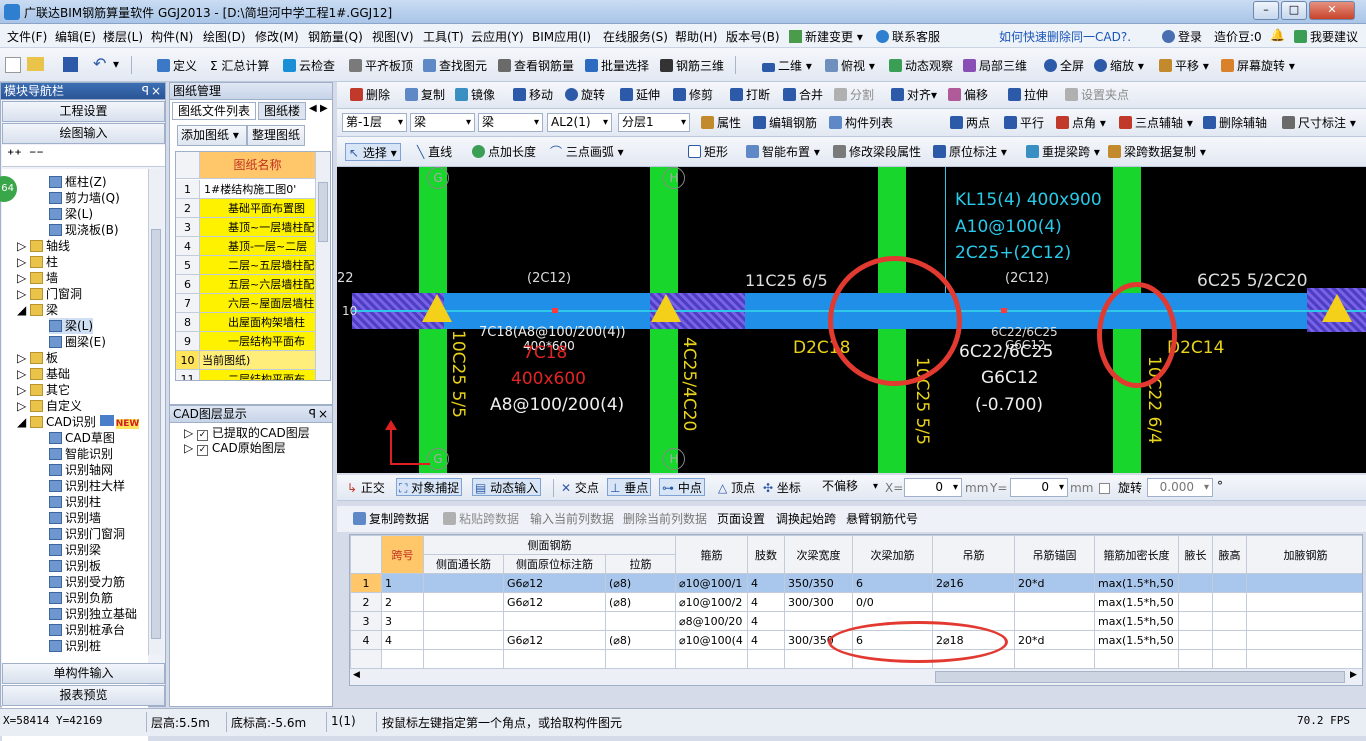  Describe the element at coordinates (1024, 123) in the screenshot. I see `parallel-button: 平行` at that location.